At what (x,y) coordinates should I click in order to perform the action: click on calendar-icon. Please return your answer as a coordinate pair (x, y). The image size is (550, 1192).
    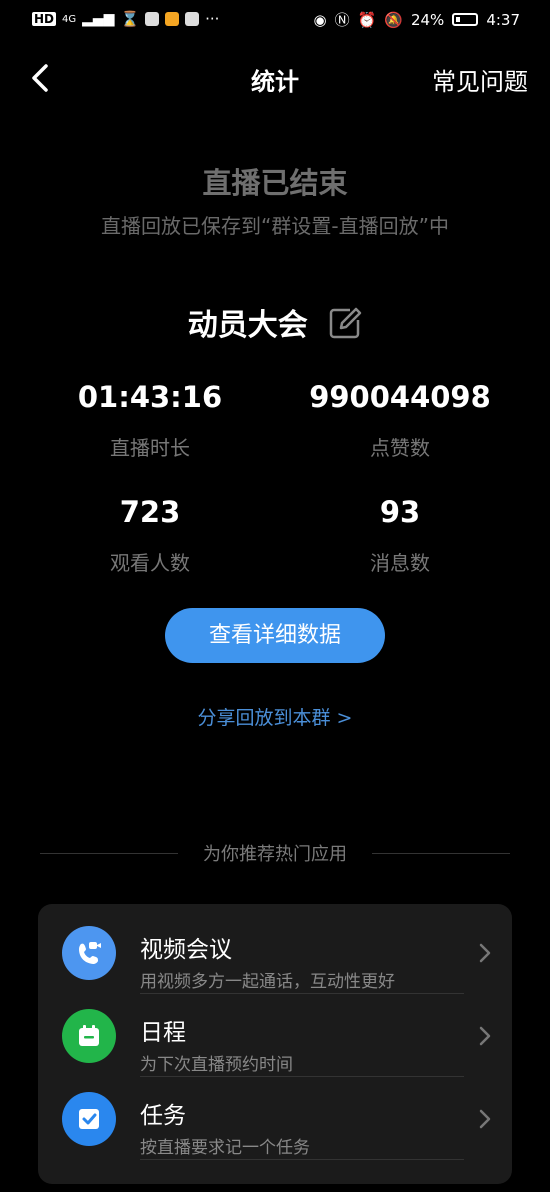
    Looking at the image, I should click on (89, 1036).